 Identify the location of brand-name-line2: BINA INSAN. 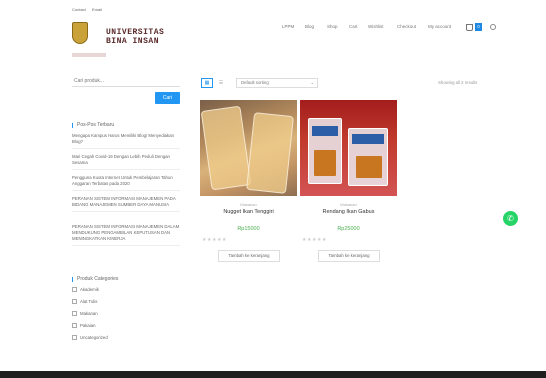
(133, 41).